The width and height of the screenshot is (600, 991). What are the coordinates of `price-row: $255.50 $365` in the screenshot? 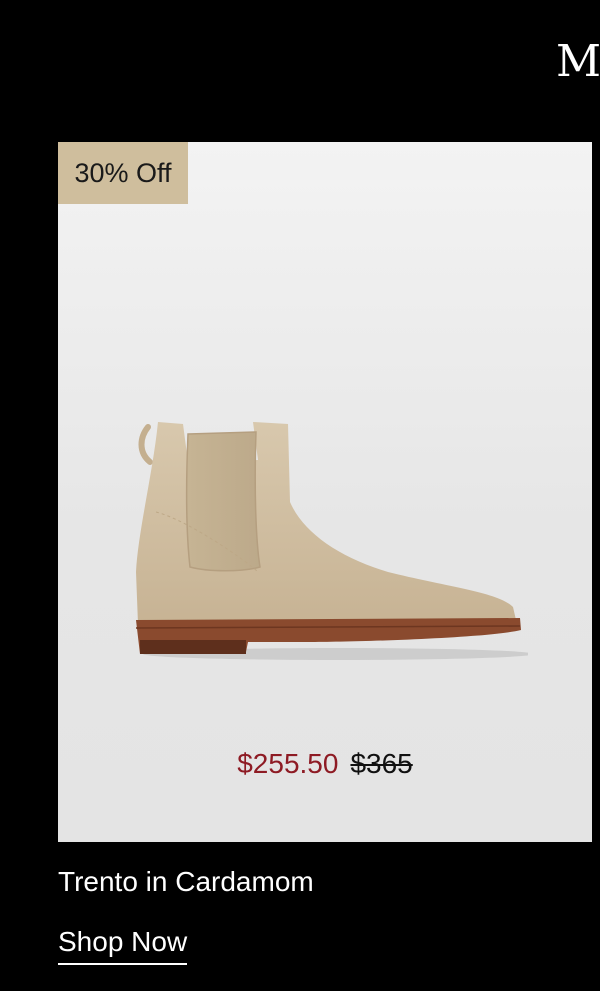 It's located at (325, 764).